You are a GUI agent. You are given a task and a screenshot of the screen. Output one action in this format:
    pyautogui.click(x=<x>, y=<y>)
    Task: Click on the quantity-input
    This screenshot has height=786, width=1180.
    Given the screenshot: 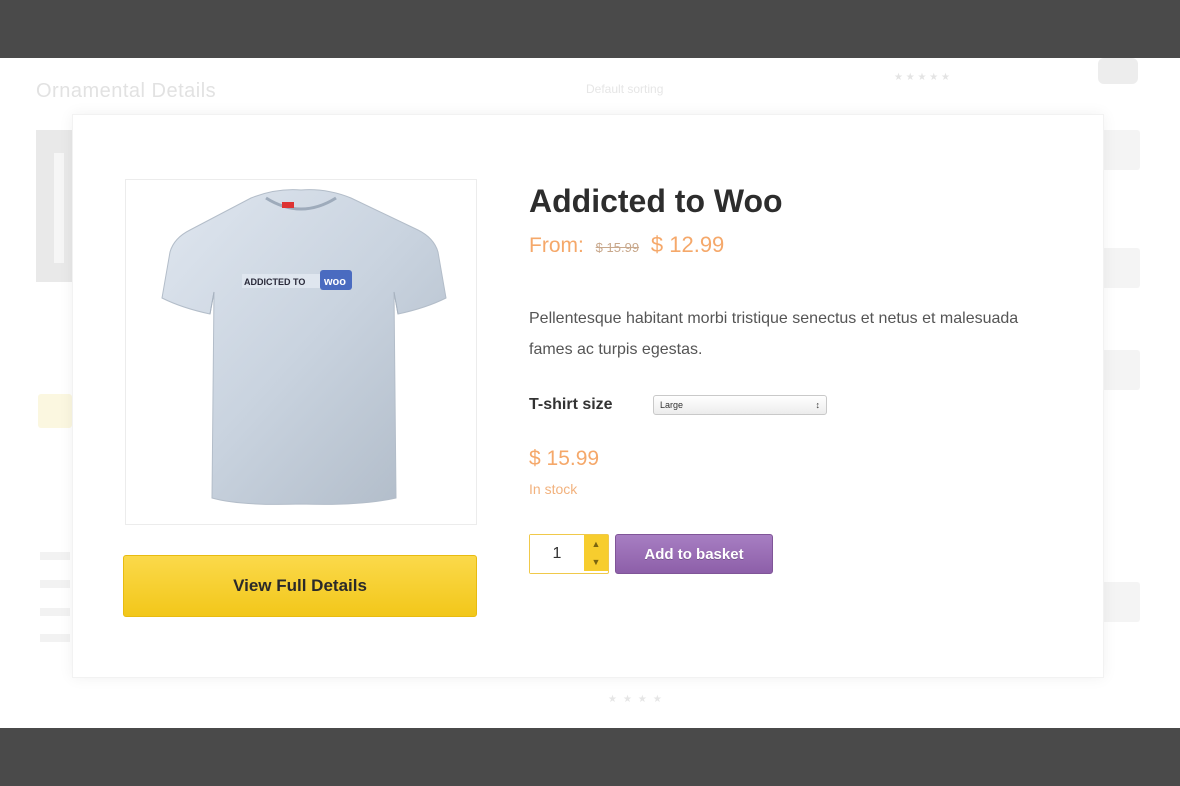 What is the action you would take?
    pyautogui.click(x=557, y=554)
    